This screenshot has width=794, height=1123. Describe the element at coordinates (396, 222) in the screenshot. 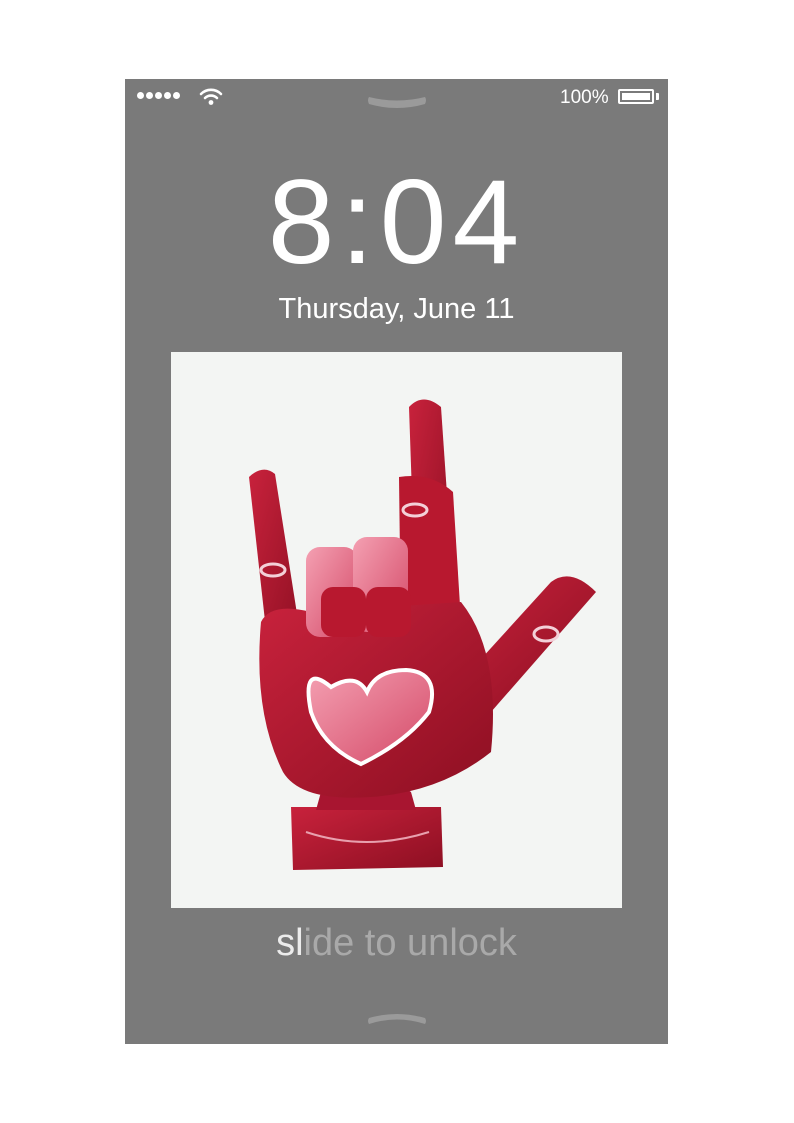

I see `clock-time: 8:04` at that location.